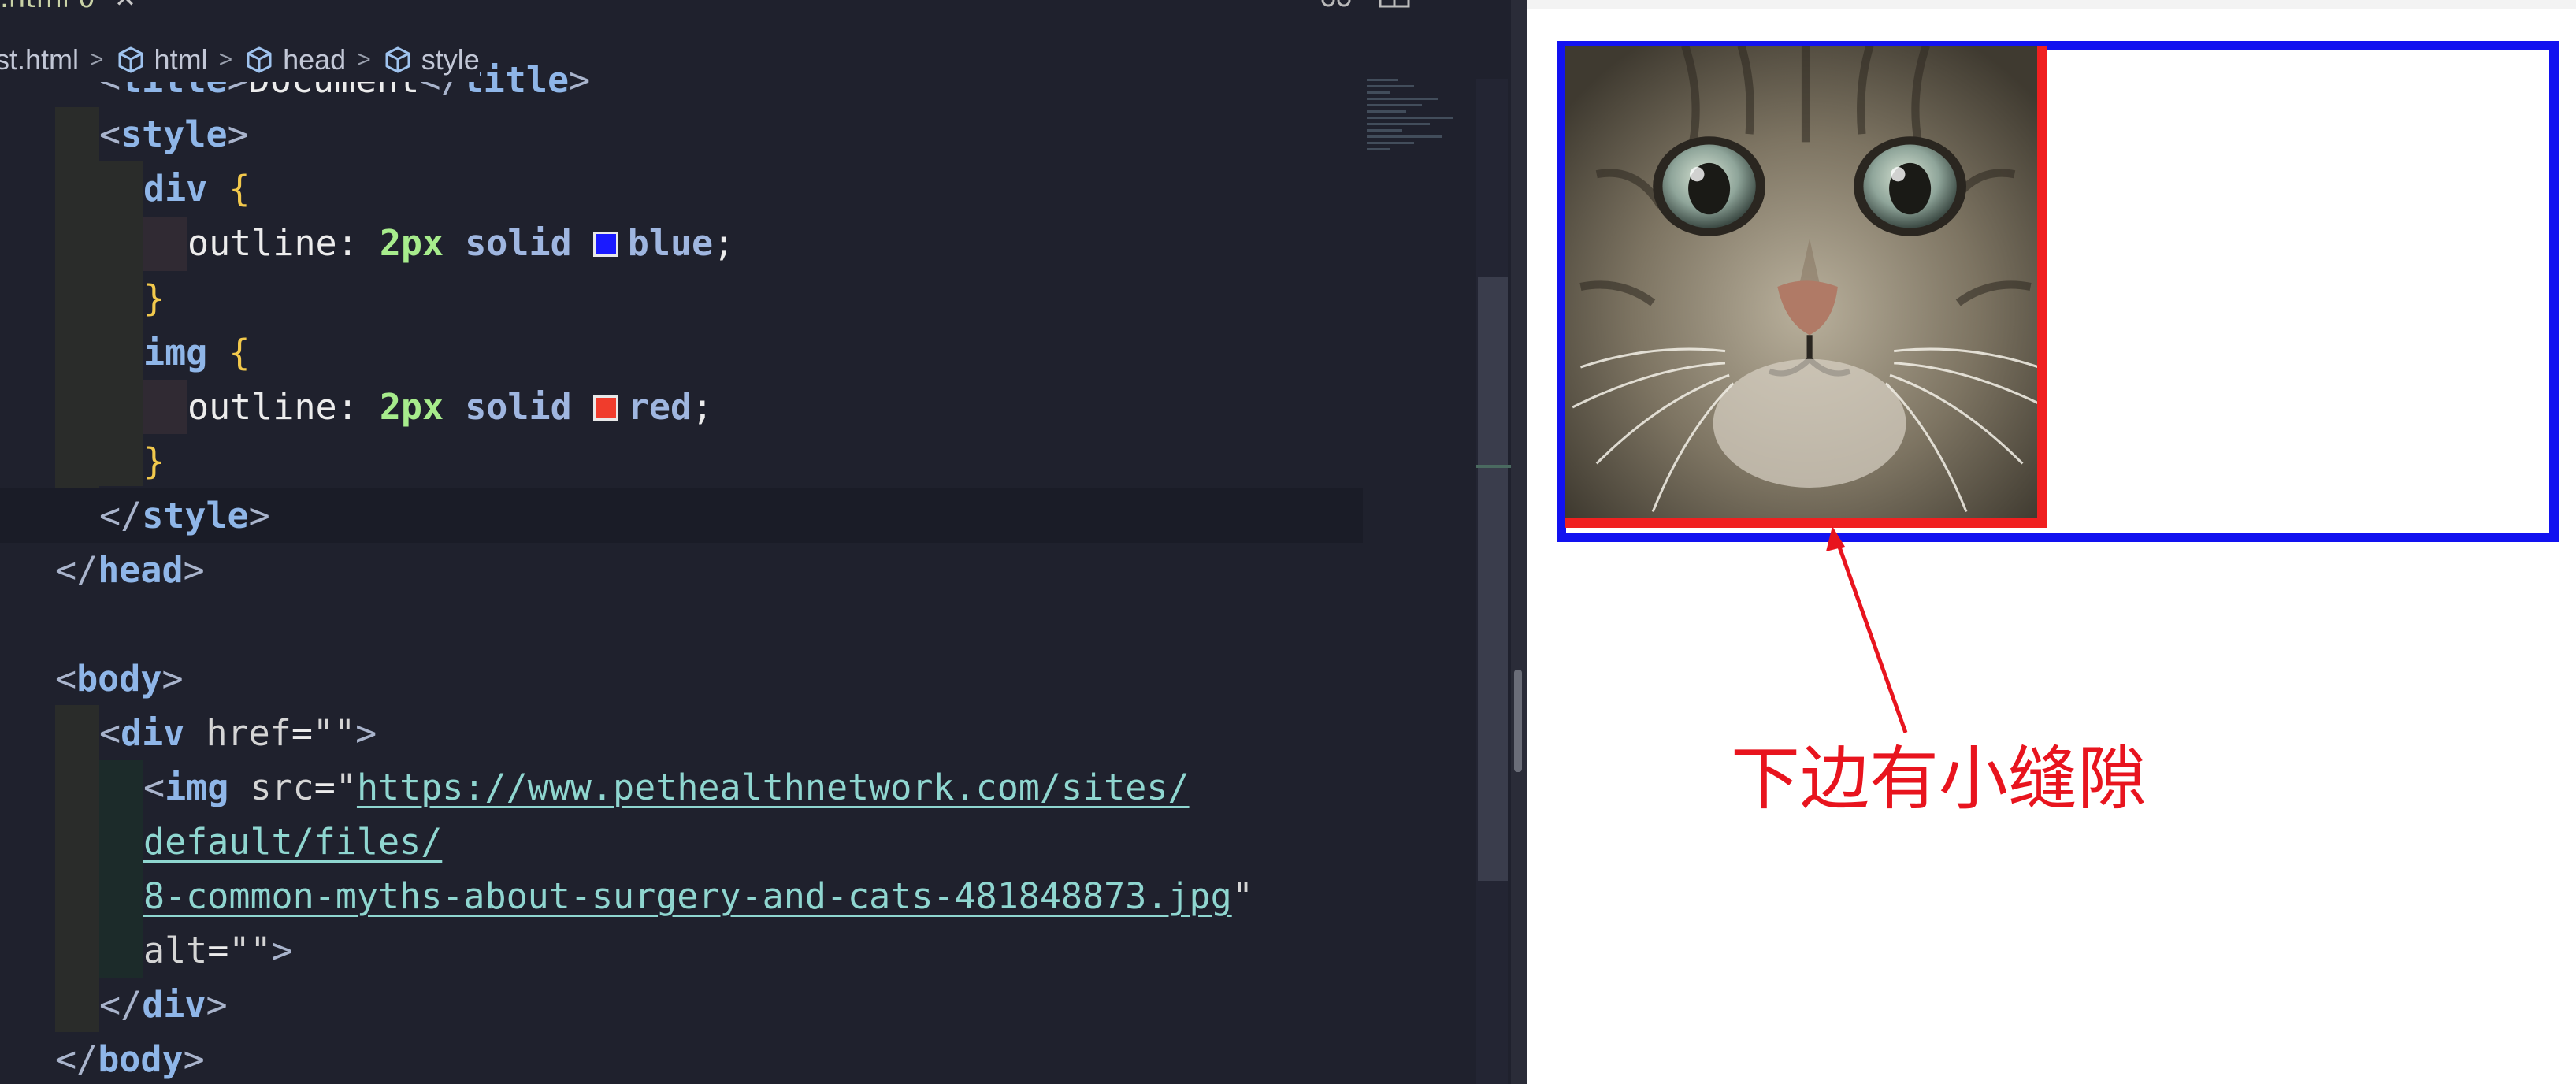  Describe the element at coordinates (681, 679) in the screenshot. I see `code-line: <body>` at that location.